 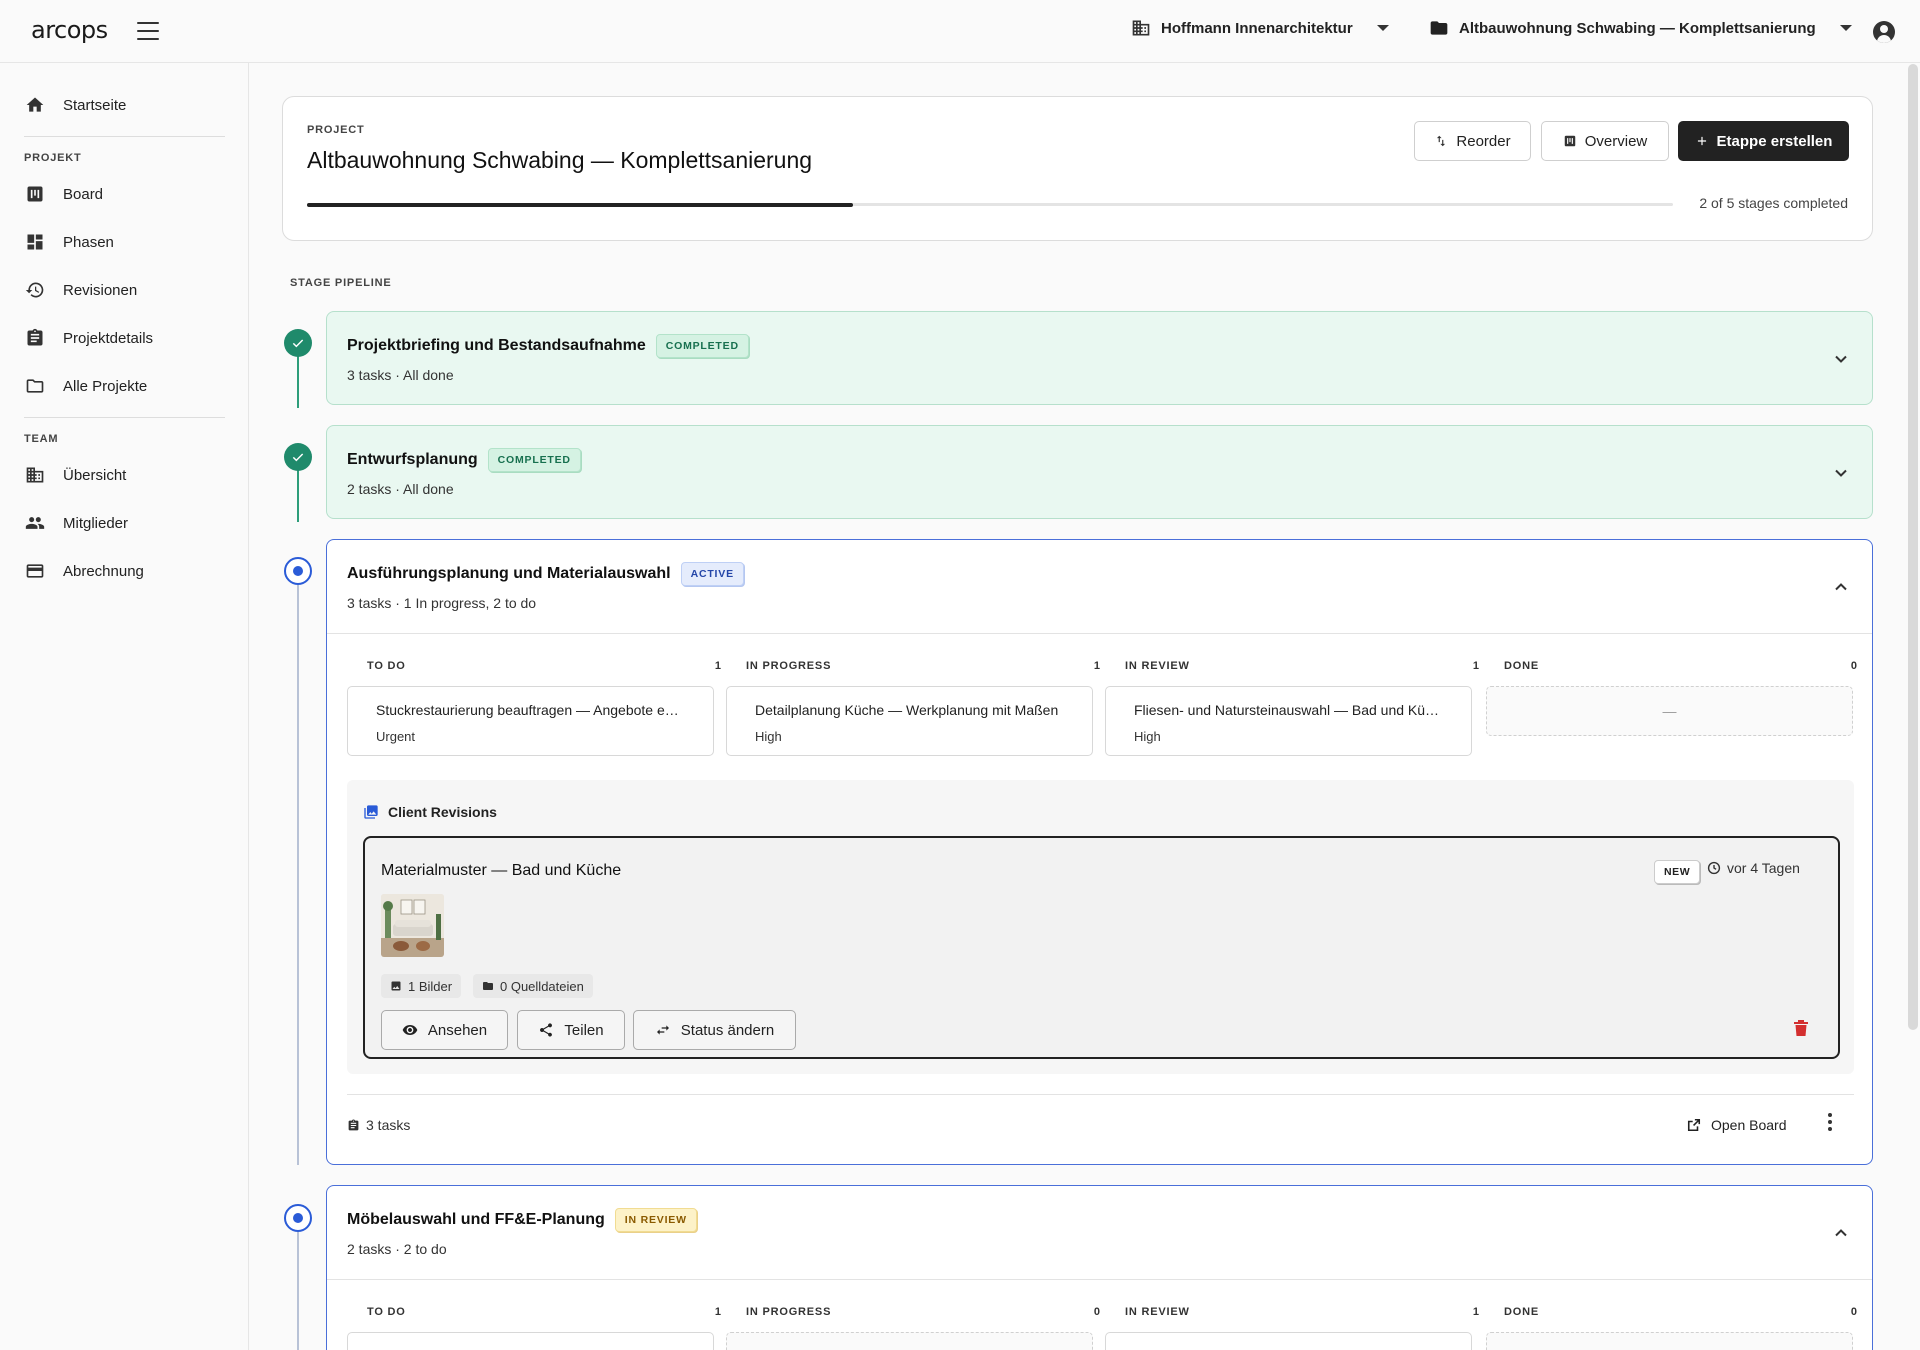 What do you see at coordinates (148, 31) in the screenshot?
I see `menu-icon` at bounding box center [148, 31].